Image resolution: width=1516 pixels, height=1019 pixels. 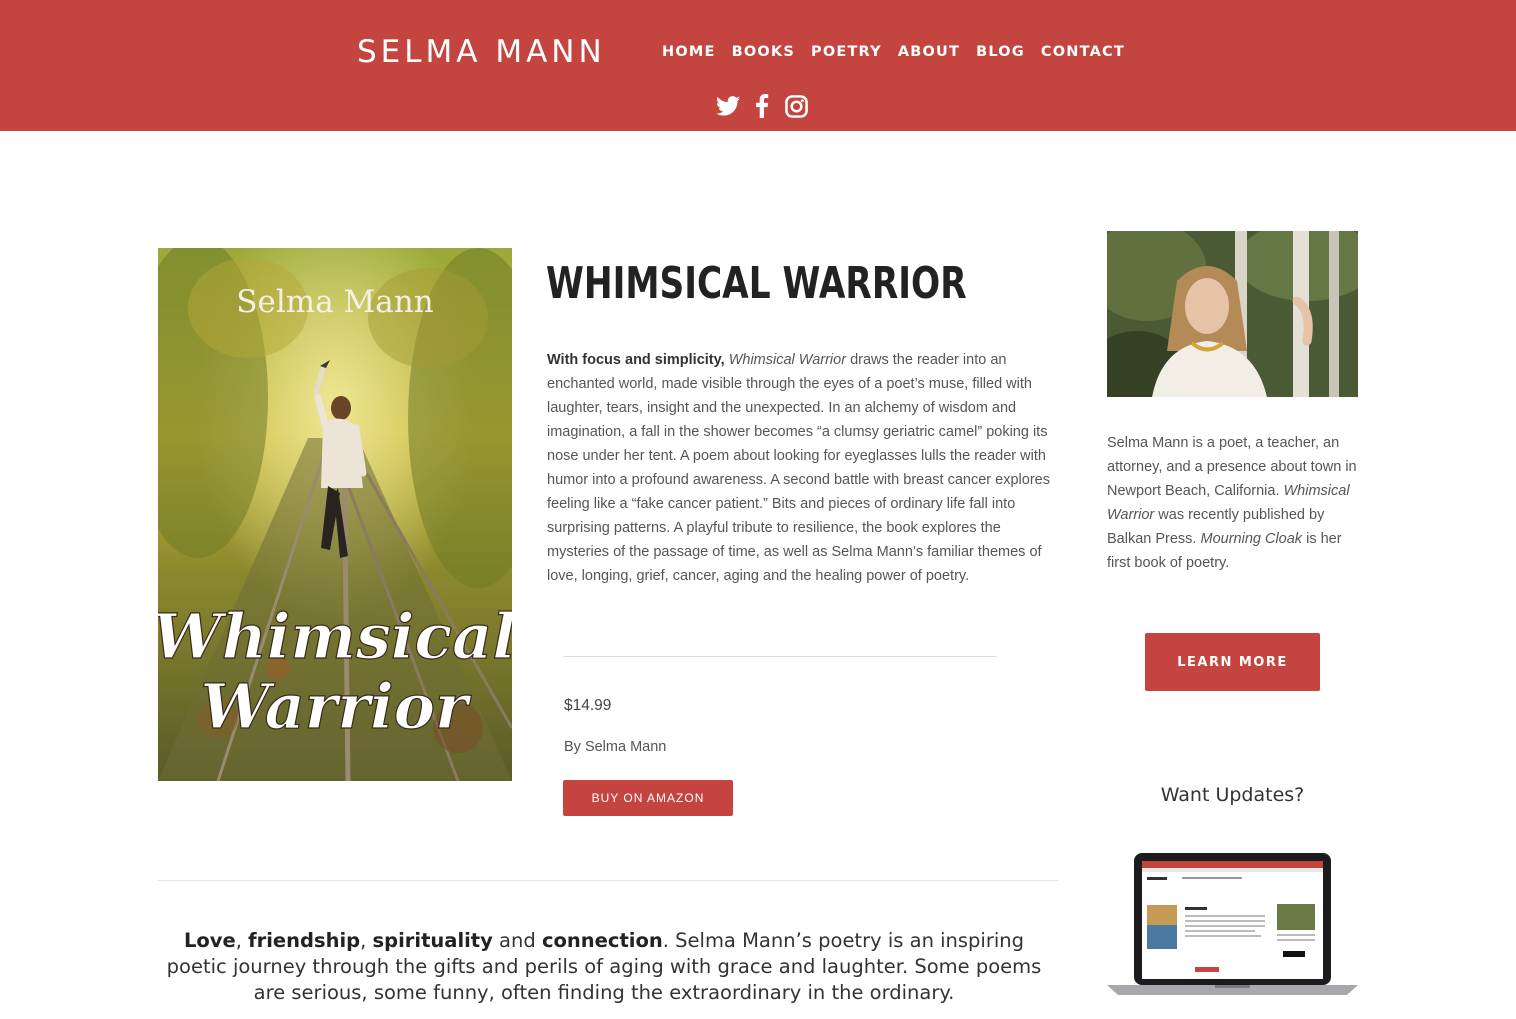 What do you see at coordinates (432, 940) in the screenshot?
I see `tagline-spirituality: spirituality` at bounding box center [432, 940].